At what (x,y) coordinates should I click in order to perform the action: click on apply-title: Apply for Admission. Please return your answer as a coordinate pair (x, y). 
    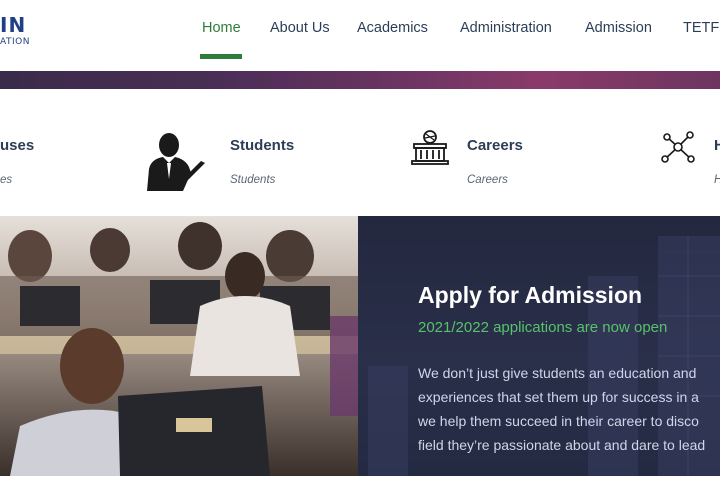
    Looking at the image, I should click on (530, 295).